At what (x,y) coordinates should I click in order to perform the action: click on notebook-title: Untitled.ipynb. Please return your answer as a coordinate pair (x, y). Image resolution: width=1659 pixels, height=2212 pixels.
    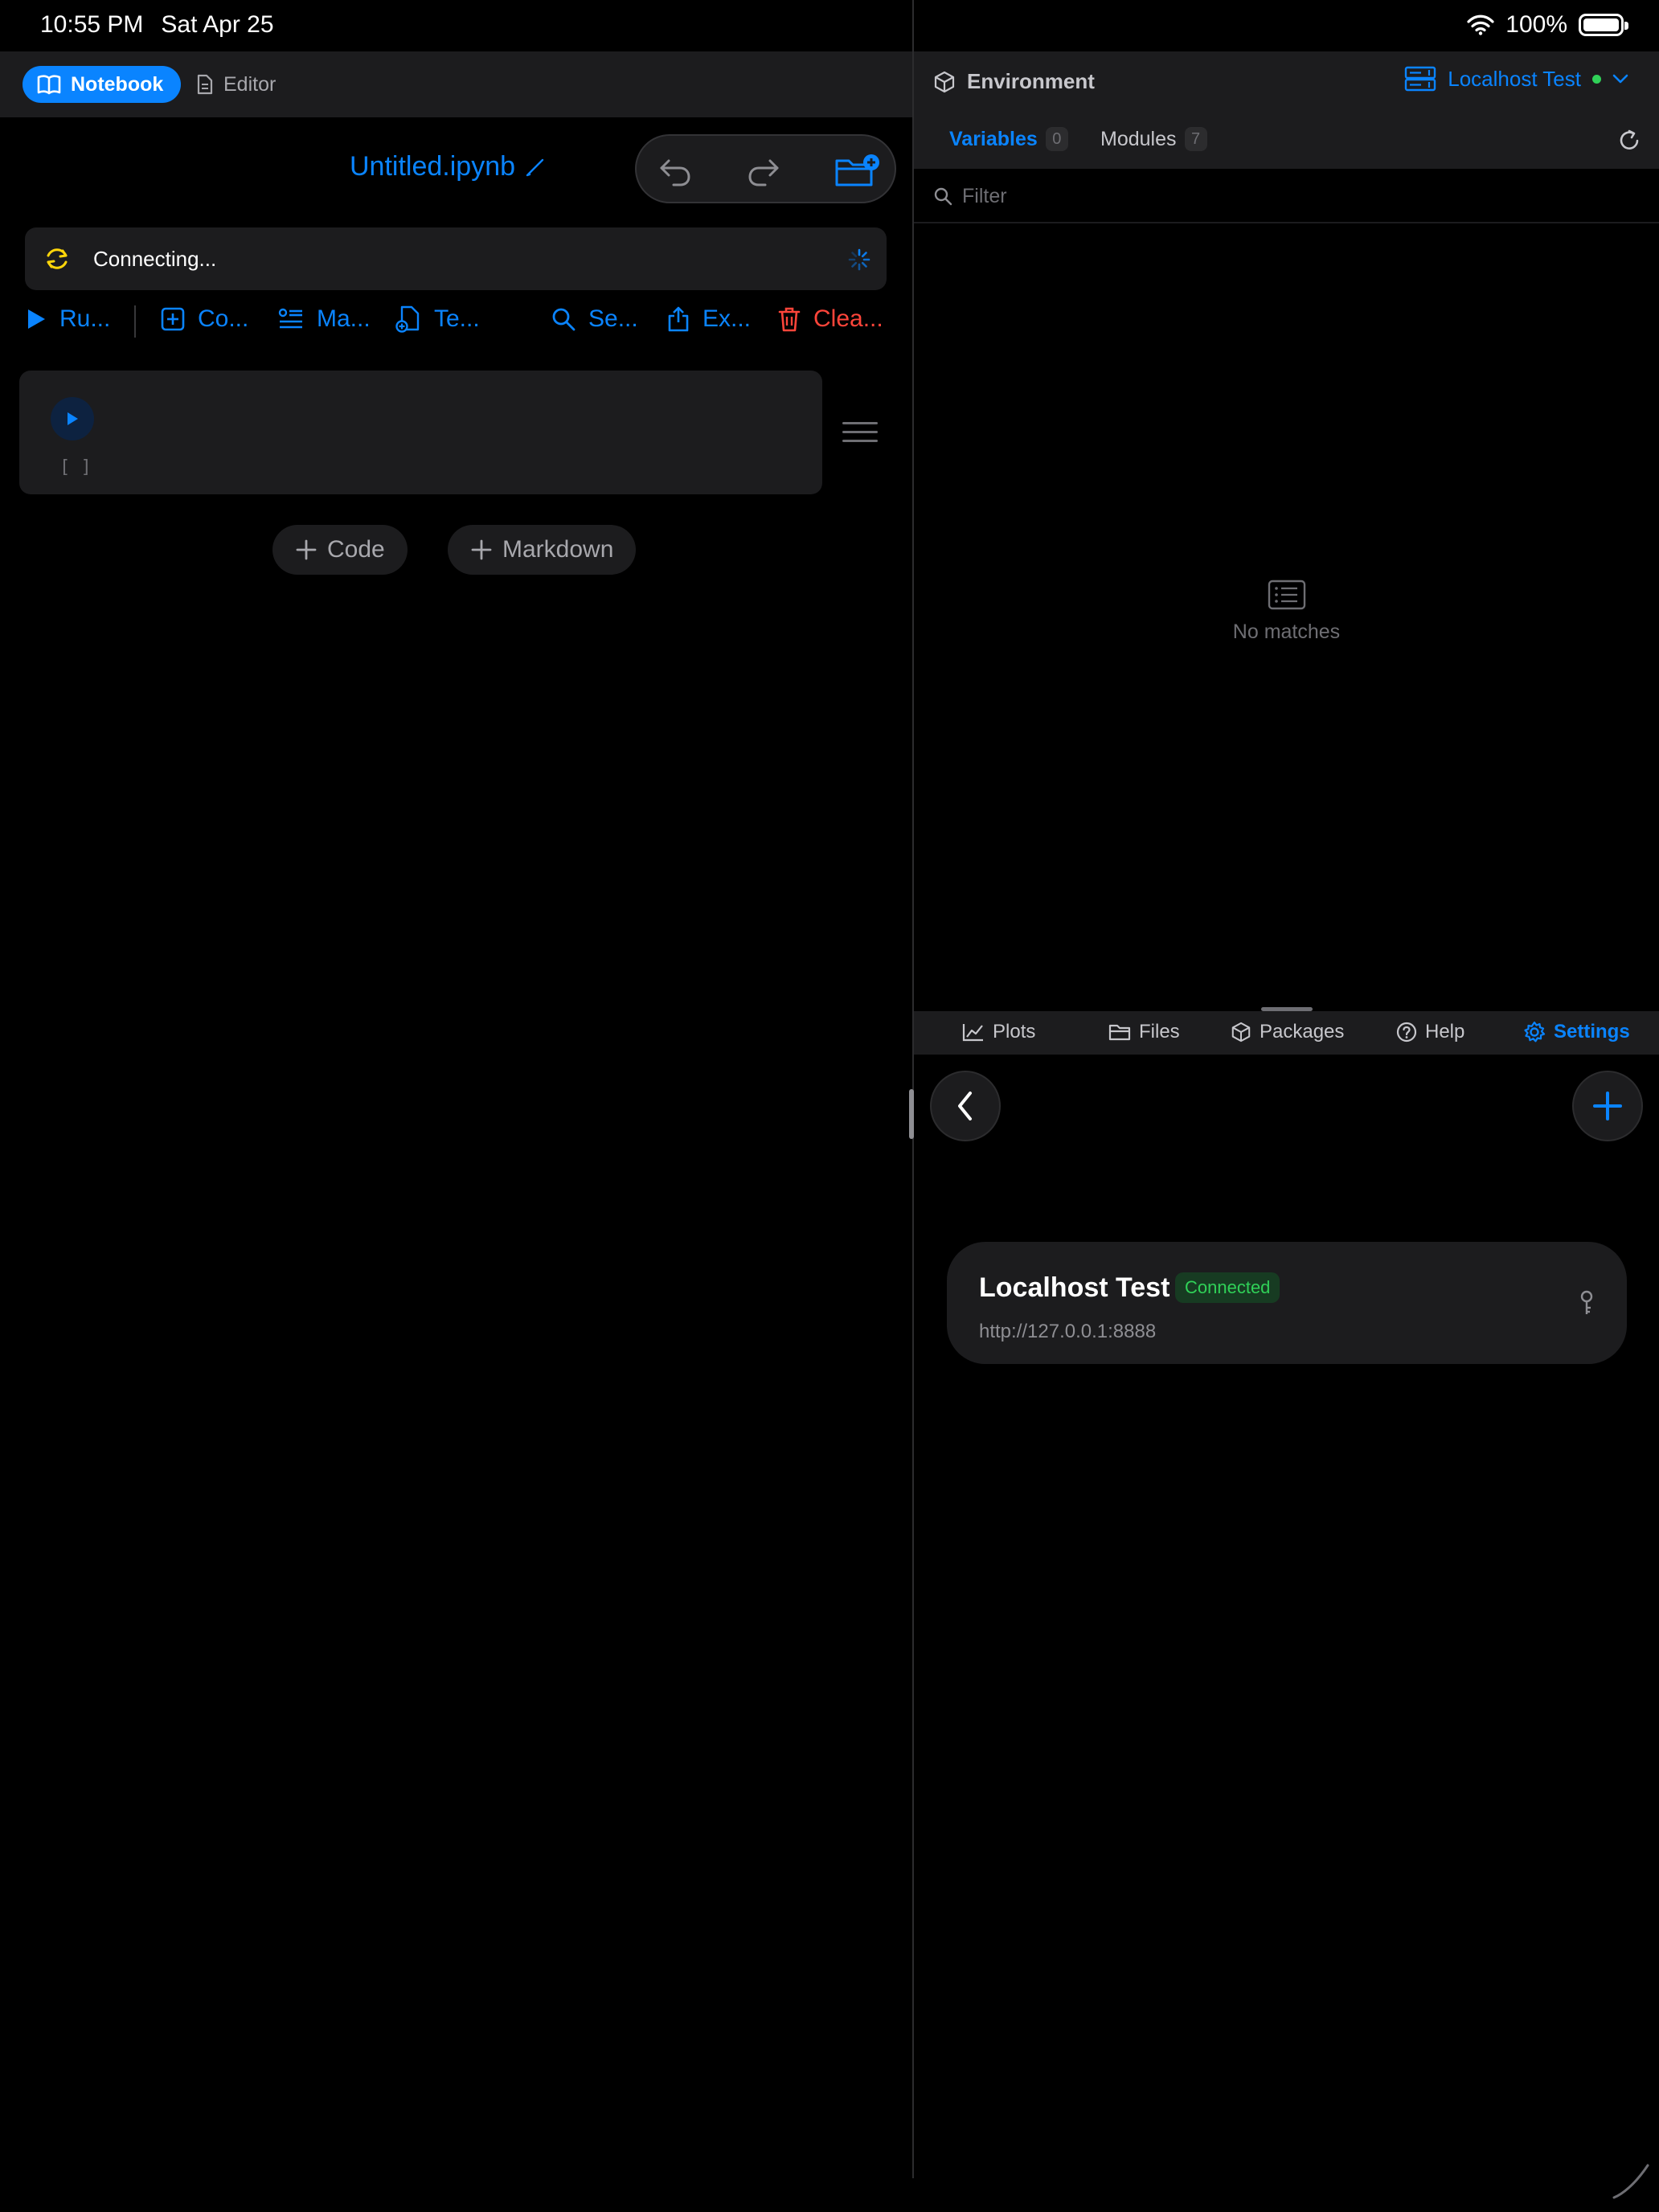
    Looking at the image, I should click on (448, 166).